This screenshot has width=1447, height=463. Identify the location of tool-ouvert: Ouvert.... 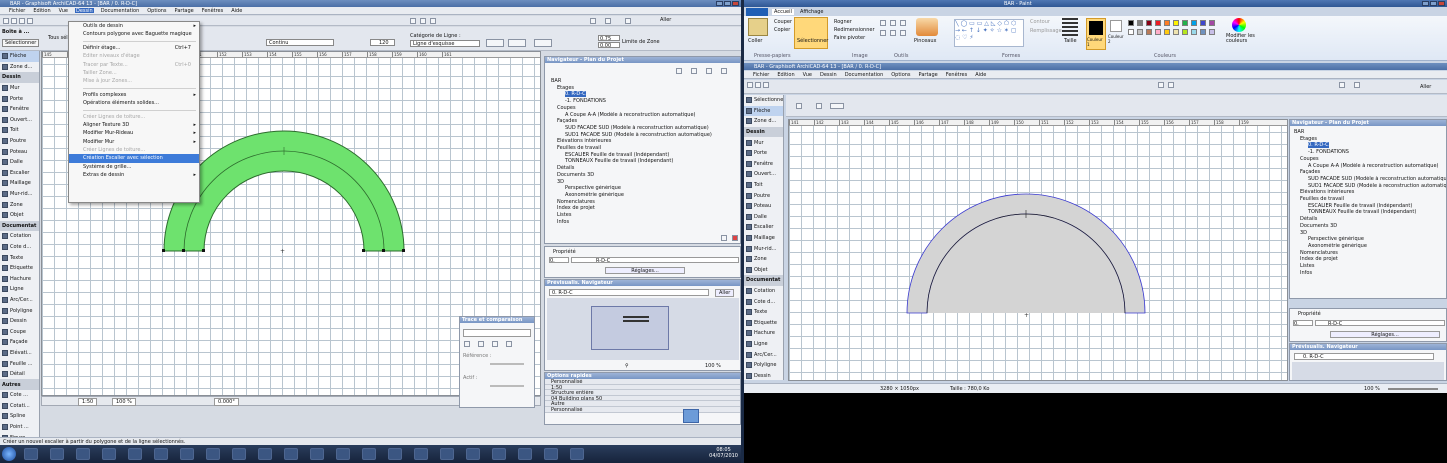
(19, 120).